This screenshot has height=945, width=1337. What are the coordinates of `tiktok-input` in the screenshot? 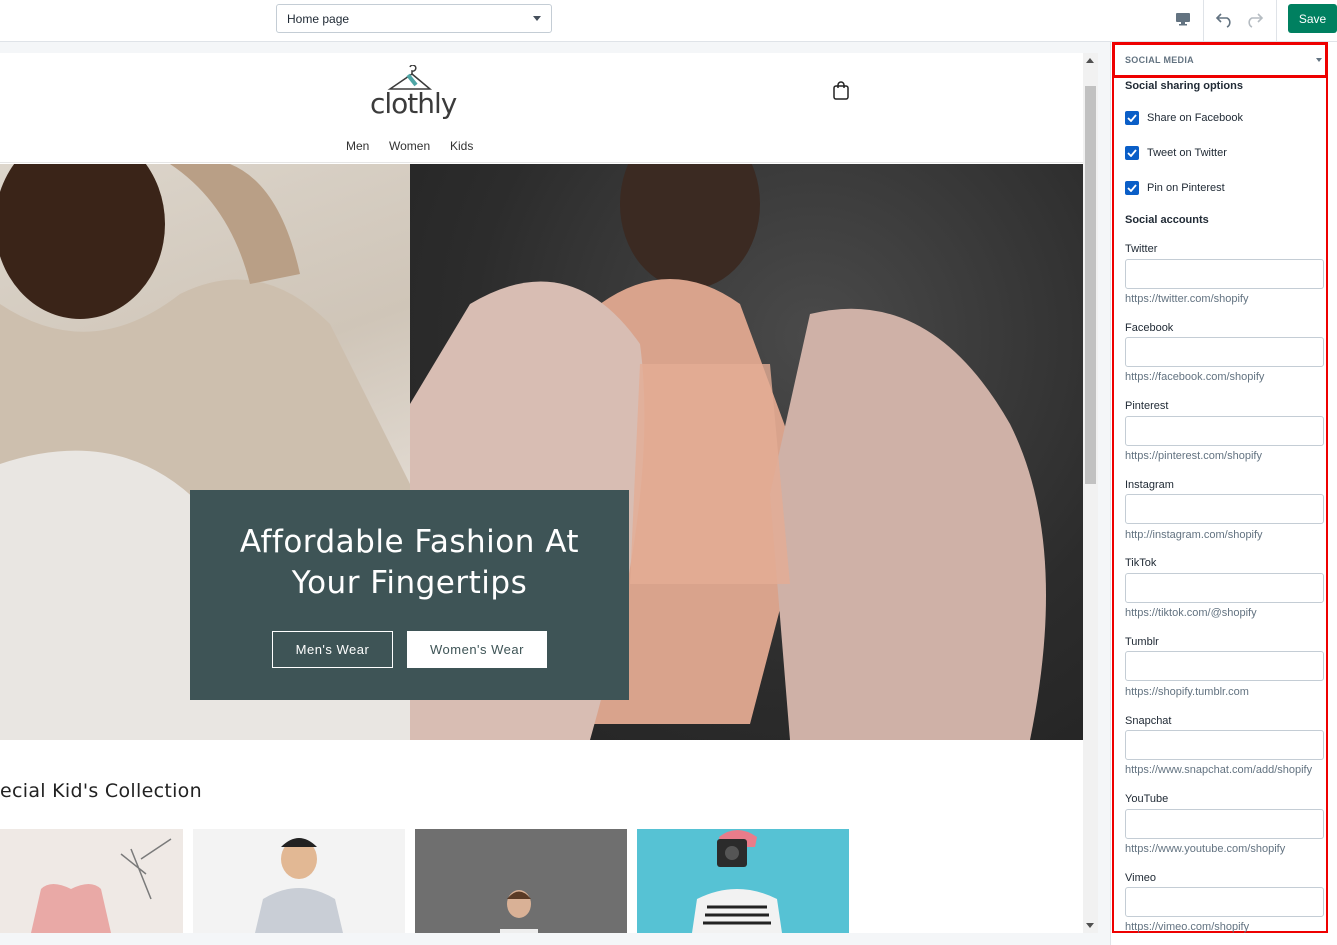 It's located at (1224, 588).